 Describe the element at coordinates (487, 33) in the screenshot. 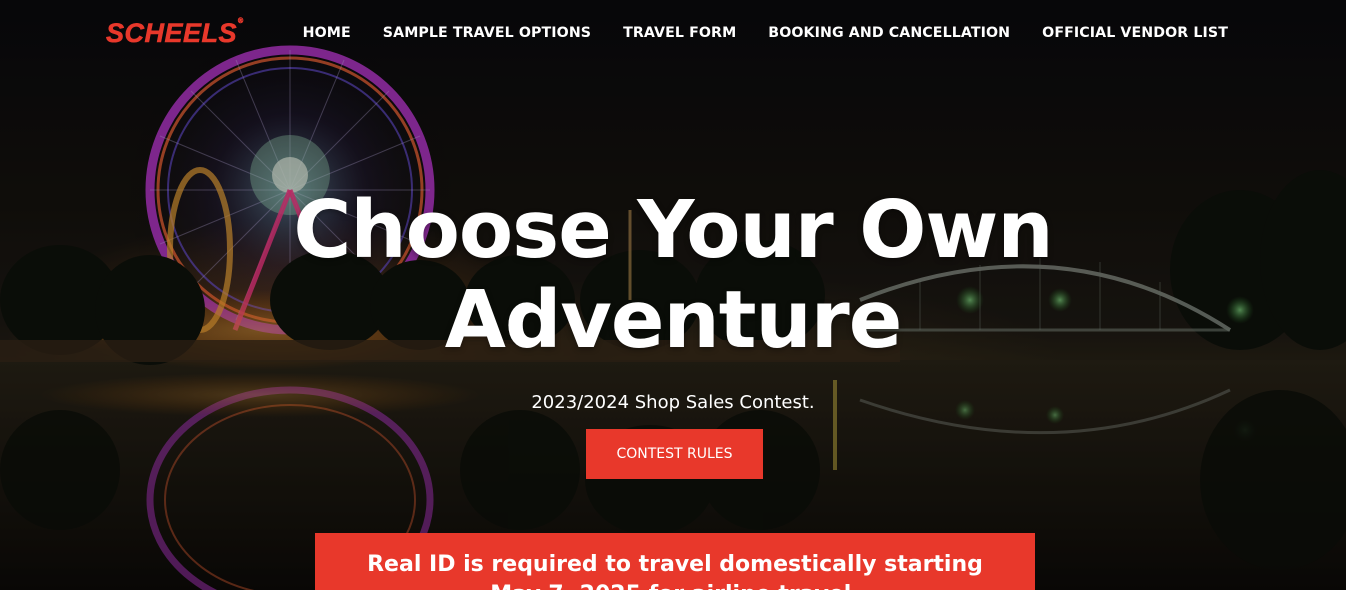

I see `nav-sample-travel-options: SAMPLE TRAVEL OPTIONS` at that location.